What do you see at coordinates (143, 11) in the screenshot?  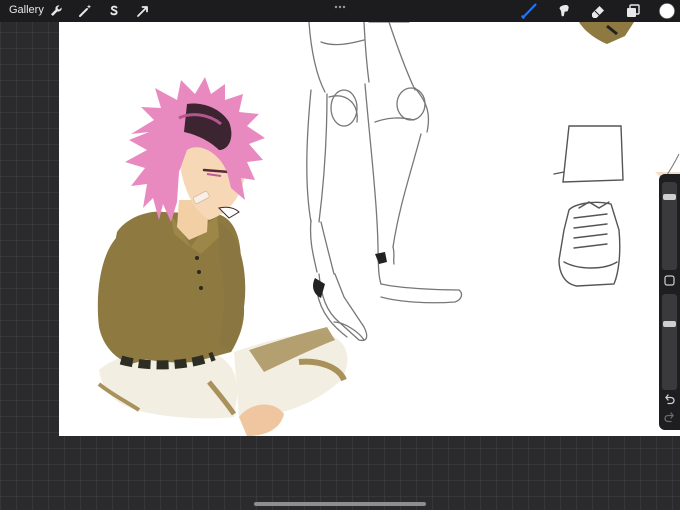 I see `transform-arrow-icon` at bounding box center [143, 11].